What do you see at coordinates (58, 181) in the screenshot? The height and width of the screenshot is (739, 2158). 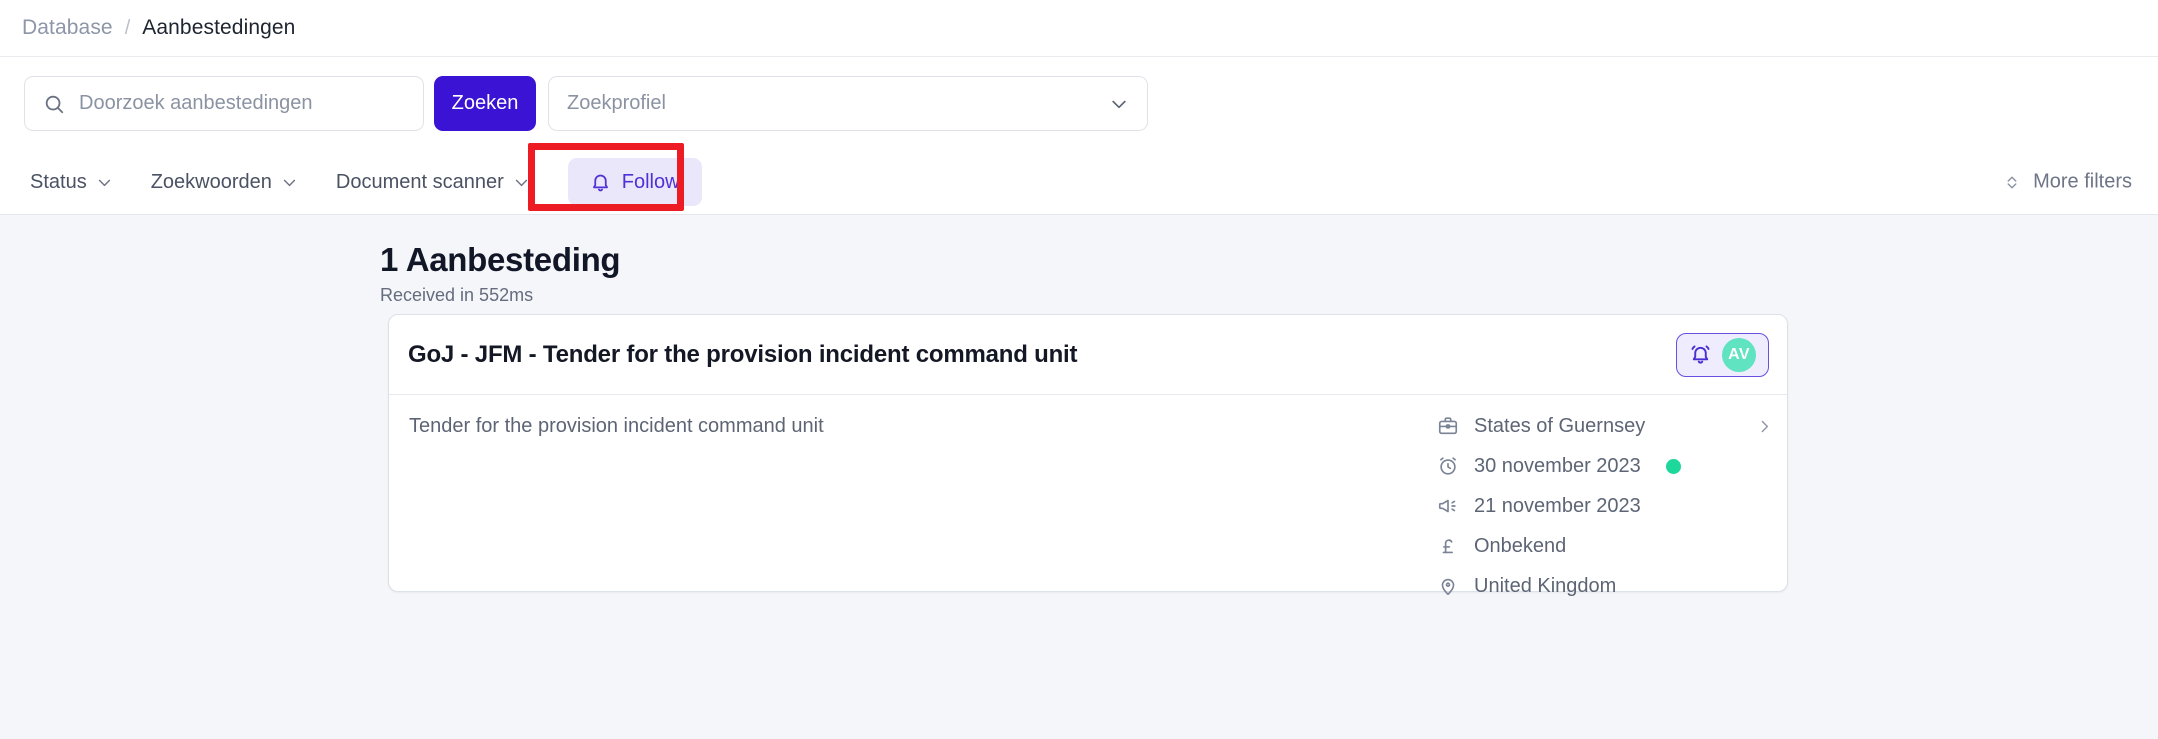 I see `filter-status-label: Status` at bounding box center [58, 181].